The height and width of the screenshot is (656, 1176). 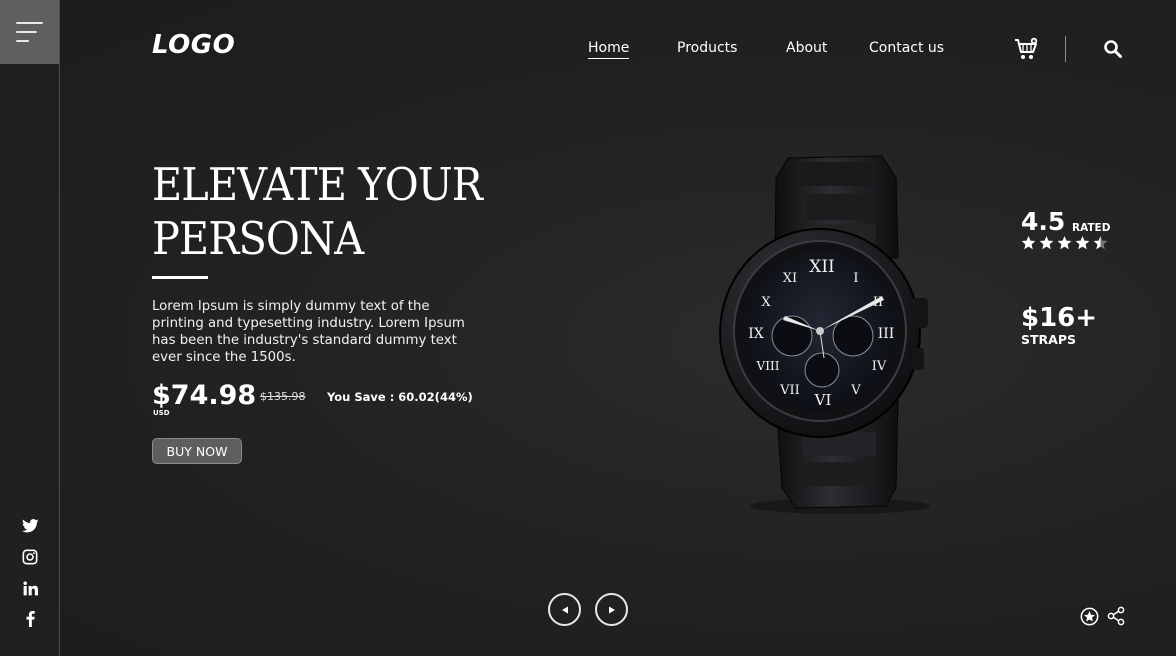 What do you see at coordinates (30, 526) in the screenshot?
I see `twitter-icon` at bounding box center [30, 526].